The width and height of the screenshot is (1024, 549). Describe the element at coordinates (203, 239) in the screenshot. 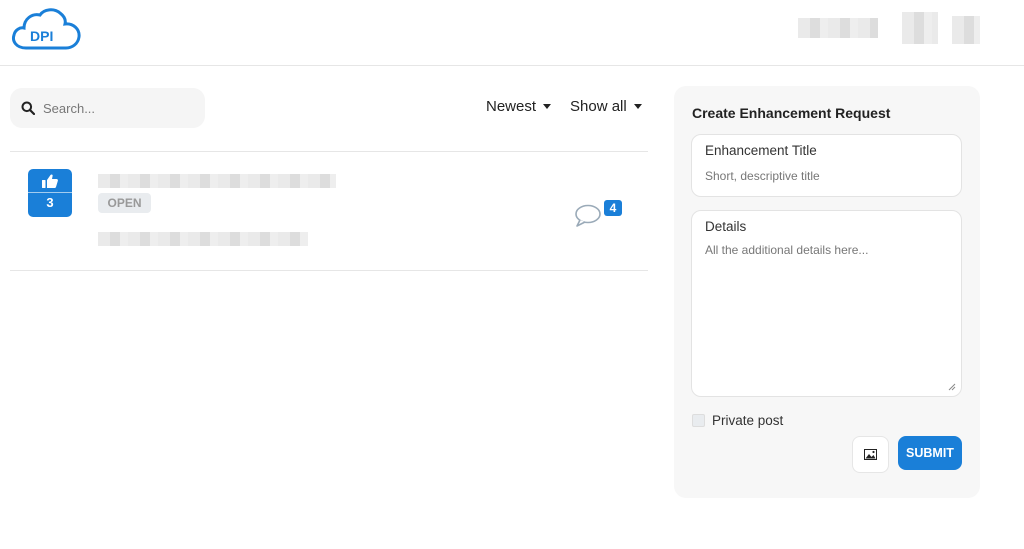

I see `post-excerpt-redacted` at that location.